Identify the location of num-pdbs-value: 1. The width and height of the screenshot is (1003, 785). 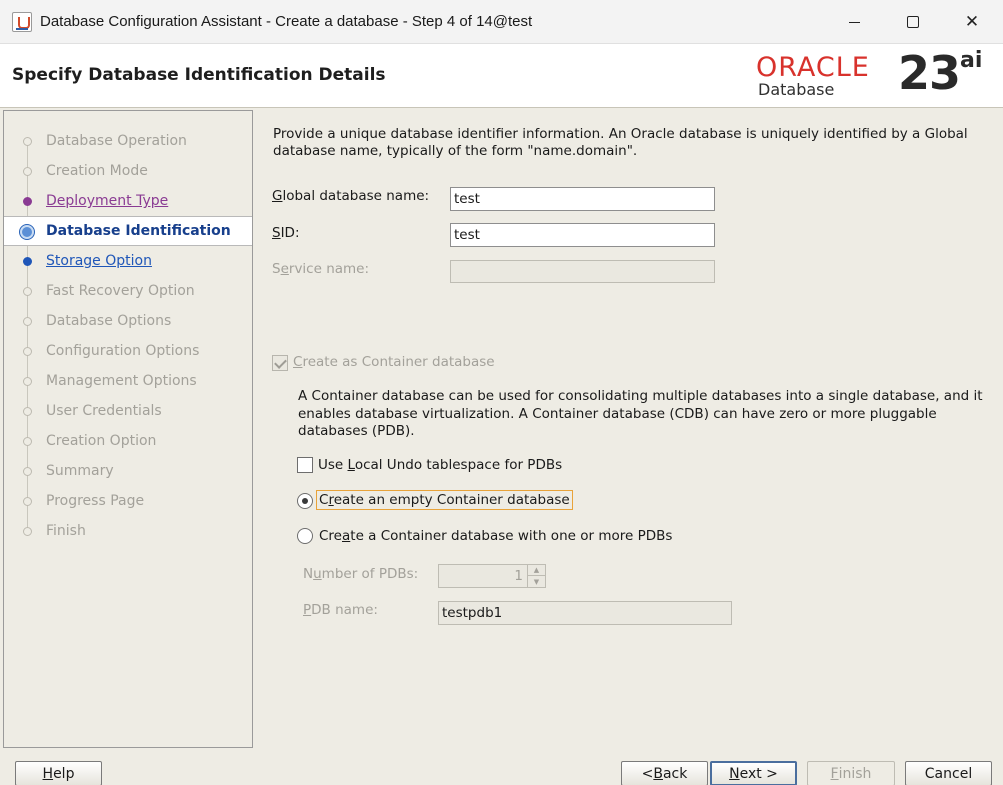
(518, 576).